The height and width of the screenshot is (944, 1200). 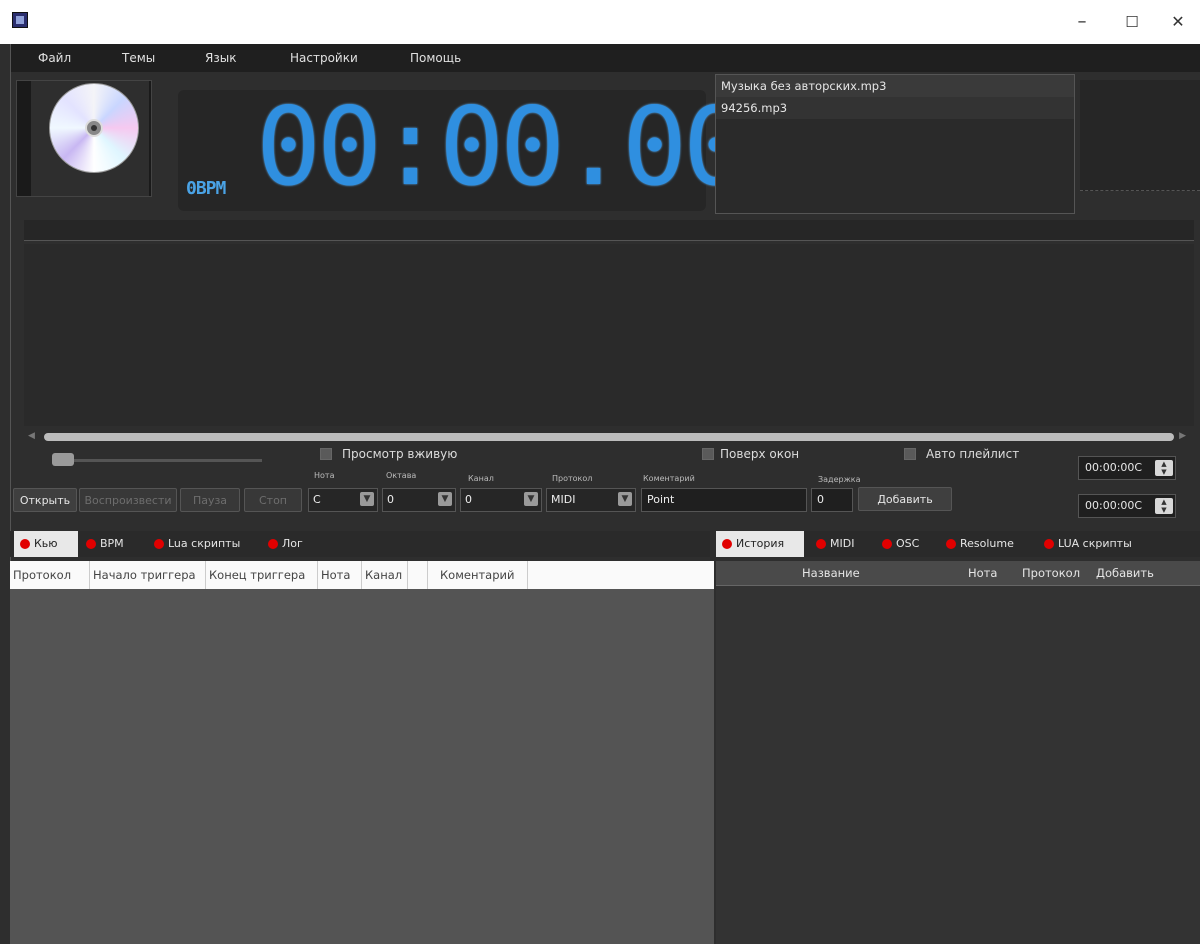 I want to click on note-select-value: C, so click(x=317, y=499).